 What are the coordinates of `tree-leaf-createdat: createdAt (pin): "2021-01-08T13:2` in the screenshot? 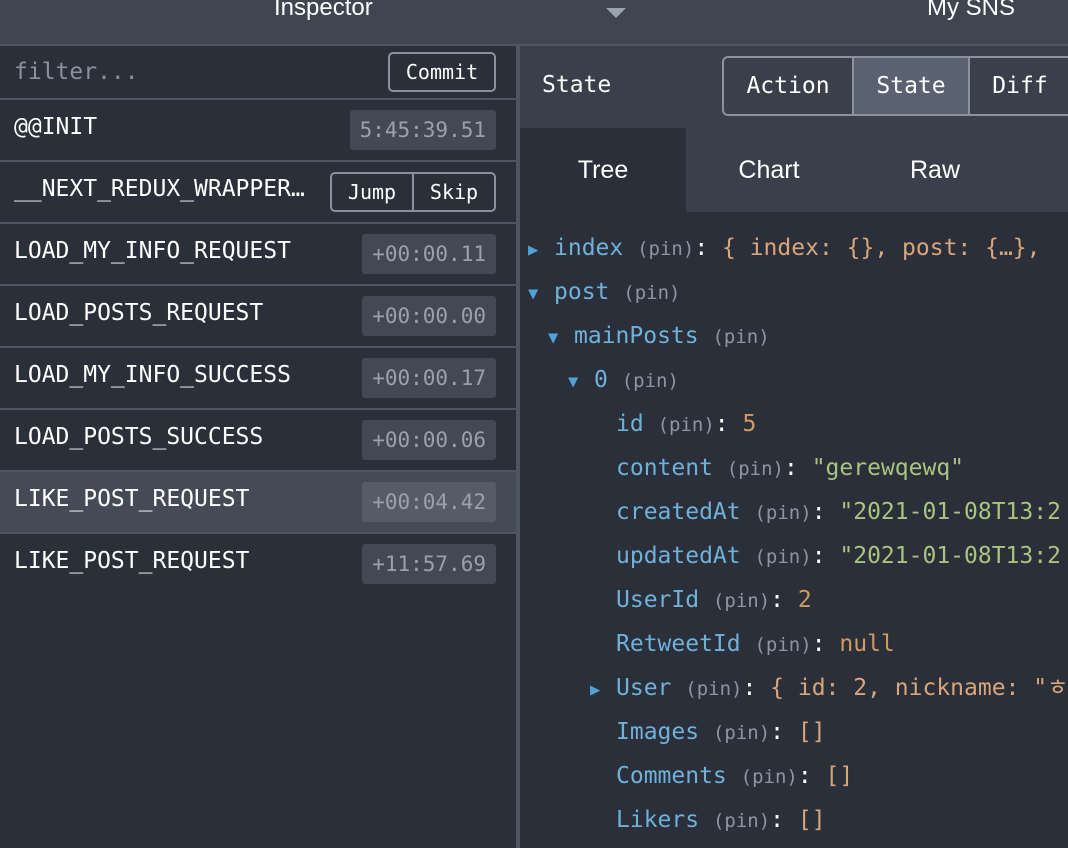 It's located at (838, 512).